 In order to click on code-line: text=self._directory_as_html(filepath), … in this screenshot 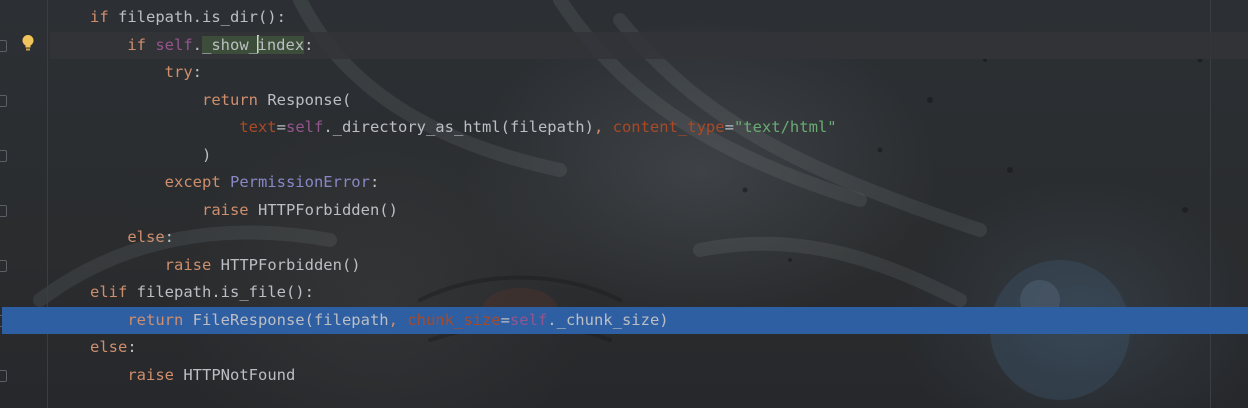, I will do `click(649, 128)`.